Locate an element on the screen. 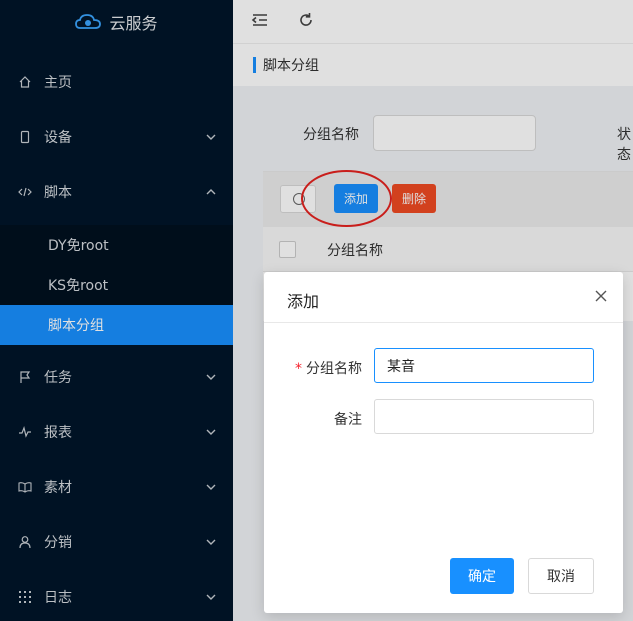 Image resolution: width=633 pixels, height=621 pixels. cancel-button: 取消 is located at coordinates (561, 576).